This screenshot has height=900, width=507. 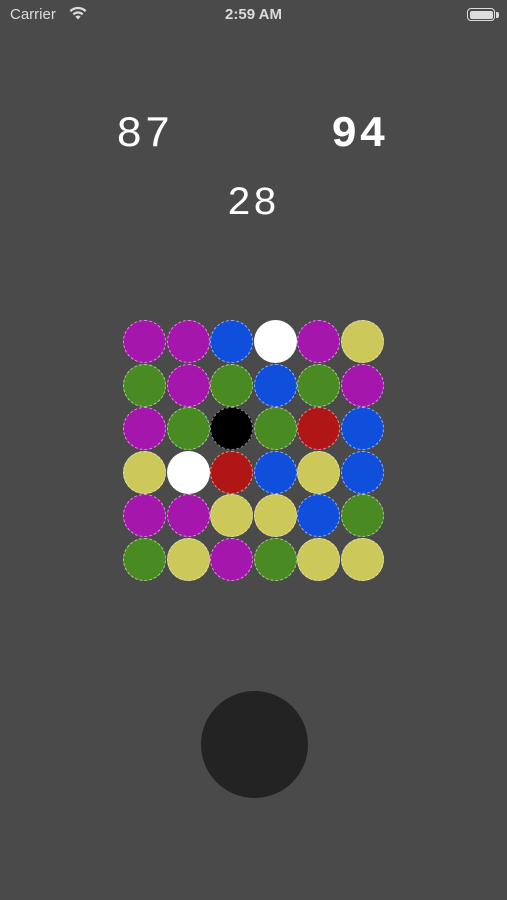 I want to click on action-button, so click(x=254, y=744).